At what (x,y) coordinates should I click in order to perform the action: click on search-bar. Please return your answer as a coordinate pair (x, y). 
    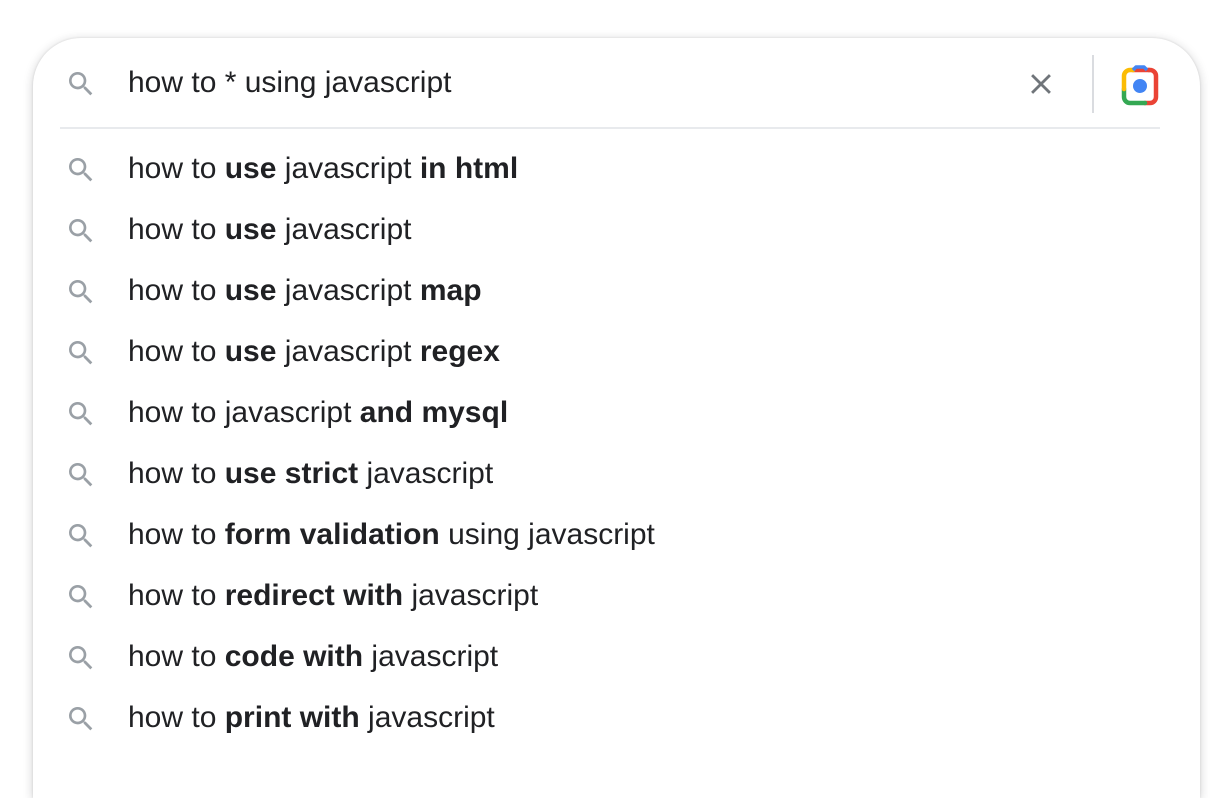
    Looking at the image, I should click on (616, 83).